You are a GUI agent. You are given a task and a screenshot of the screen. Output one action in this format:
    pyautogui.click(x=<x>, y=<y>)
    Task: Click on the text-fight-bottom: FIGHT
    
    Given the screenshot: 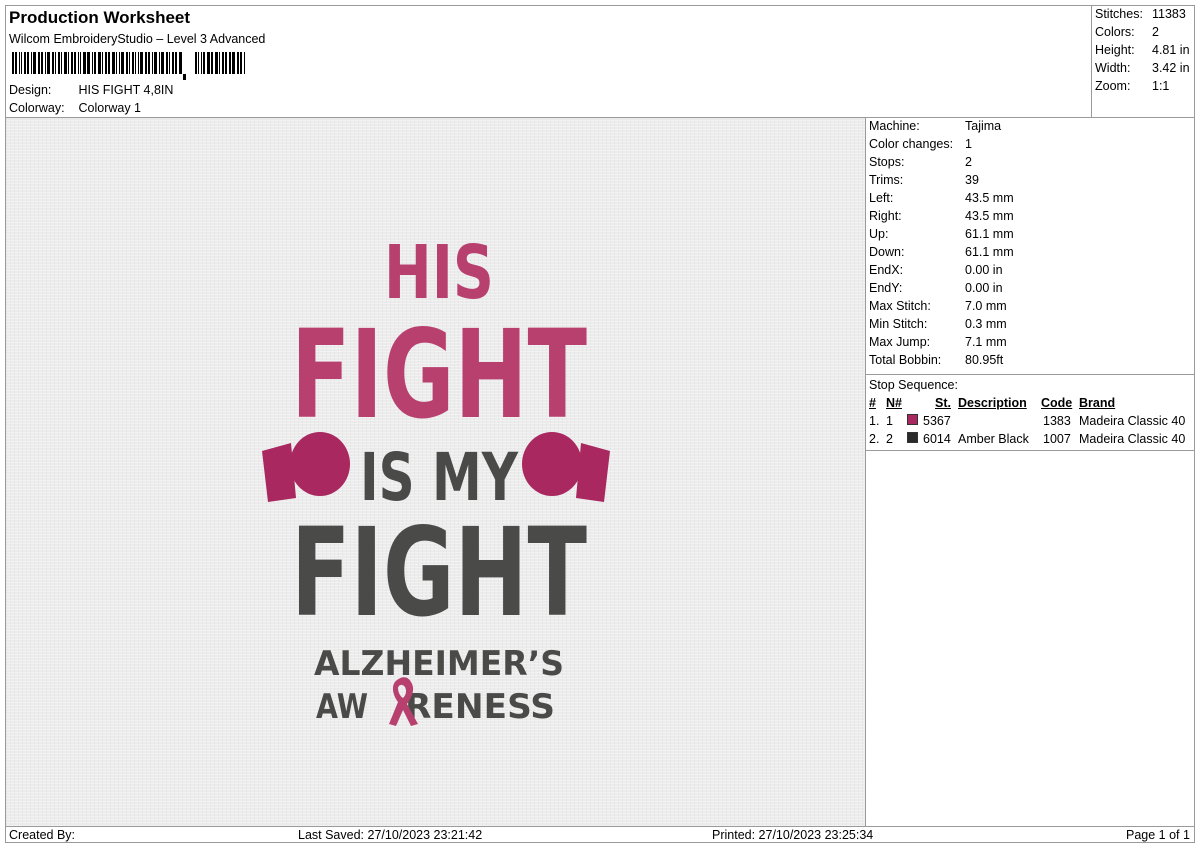 What is the action you would take?
    pyautogui.click(x=439, y=573)
    